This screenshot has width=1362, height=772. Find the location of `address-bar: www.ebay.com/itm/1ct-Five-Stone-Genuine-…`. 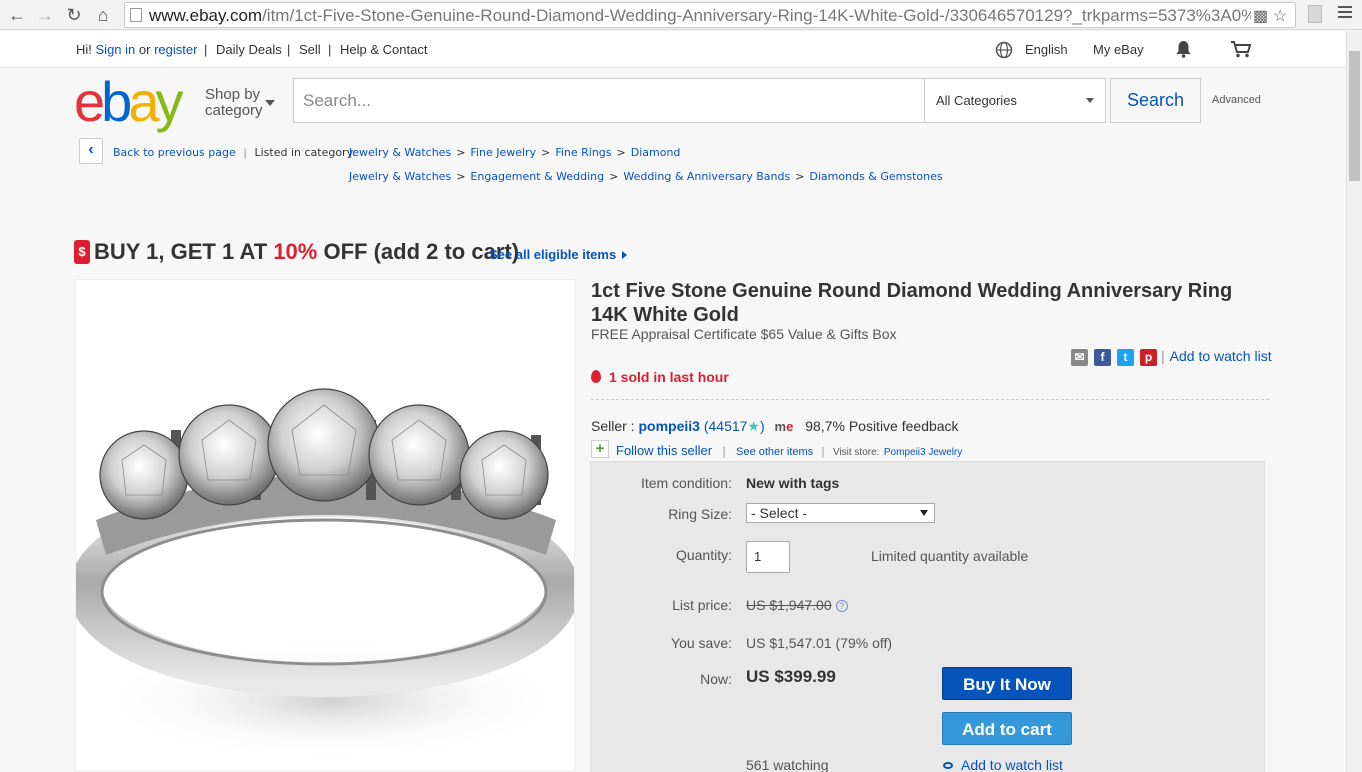

address-bar: www.ebay.com/itm/1ct-Five-Stone-Genuine-… is located at coordinates (710, 15).